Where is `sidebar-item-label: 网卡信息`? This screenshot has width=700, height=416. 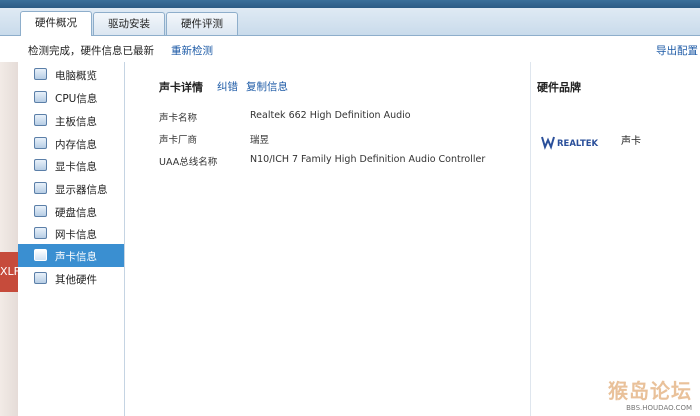
sidebar-item-label: 网卡信息 is located at coordinates (76, 235).